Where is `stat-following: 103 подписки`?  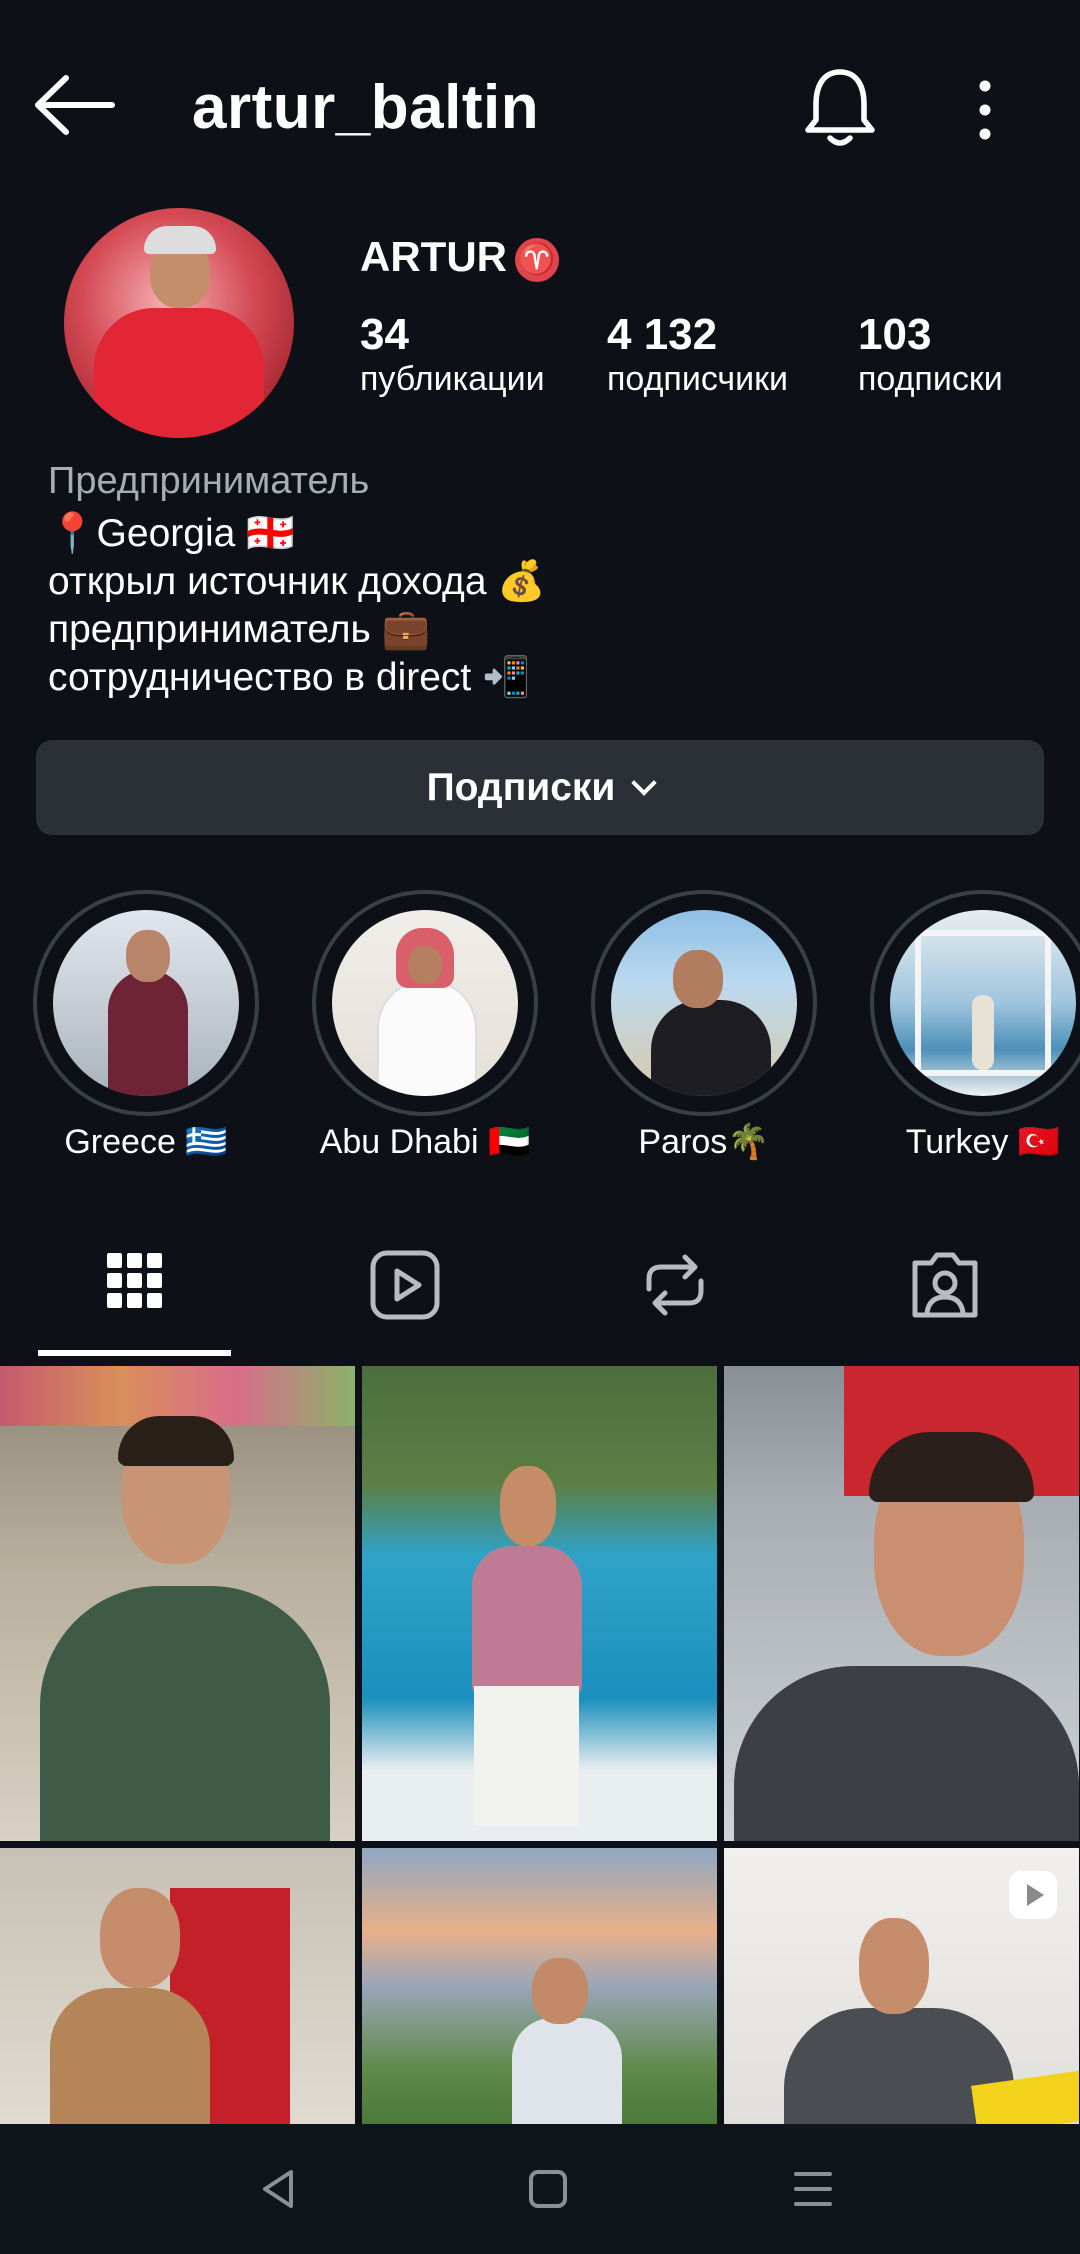 stat-following: 103 подписки is located at coordinates (930, 354).